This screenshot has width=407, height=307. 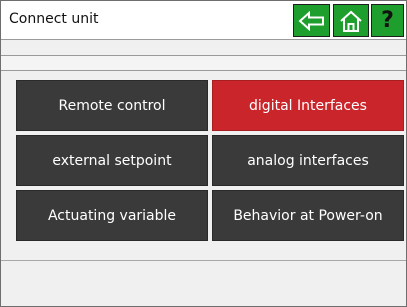 I want to click on divider-strip, so click(x=203, y=63).